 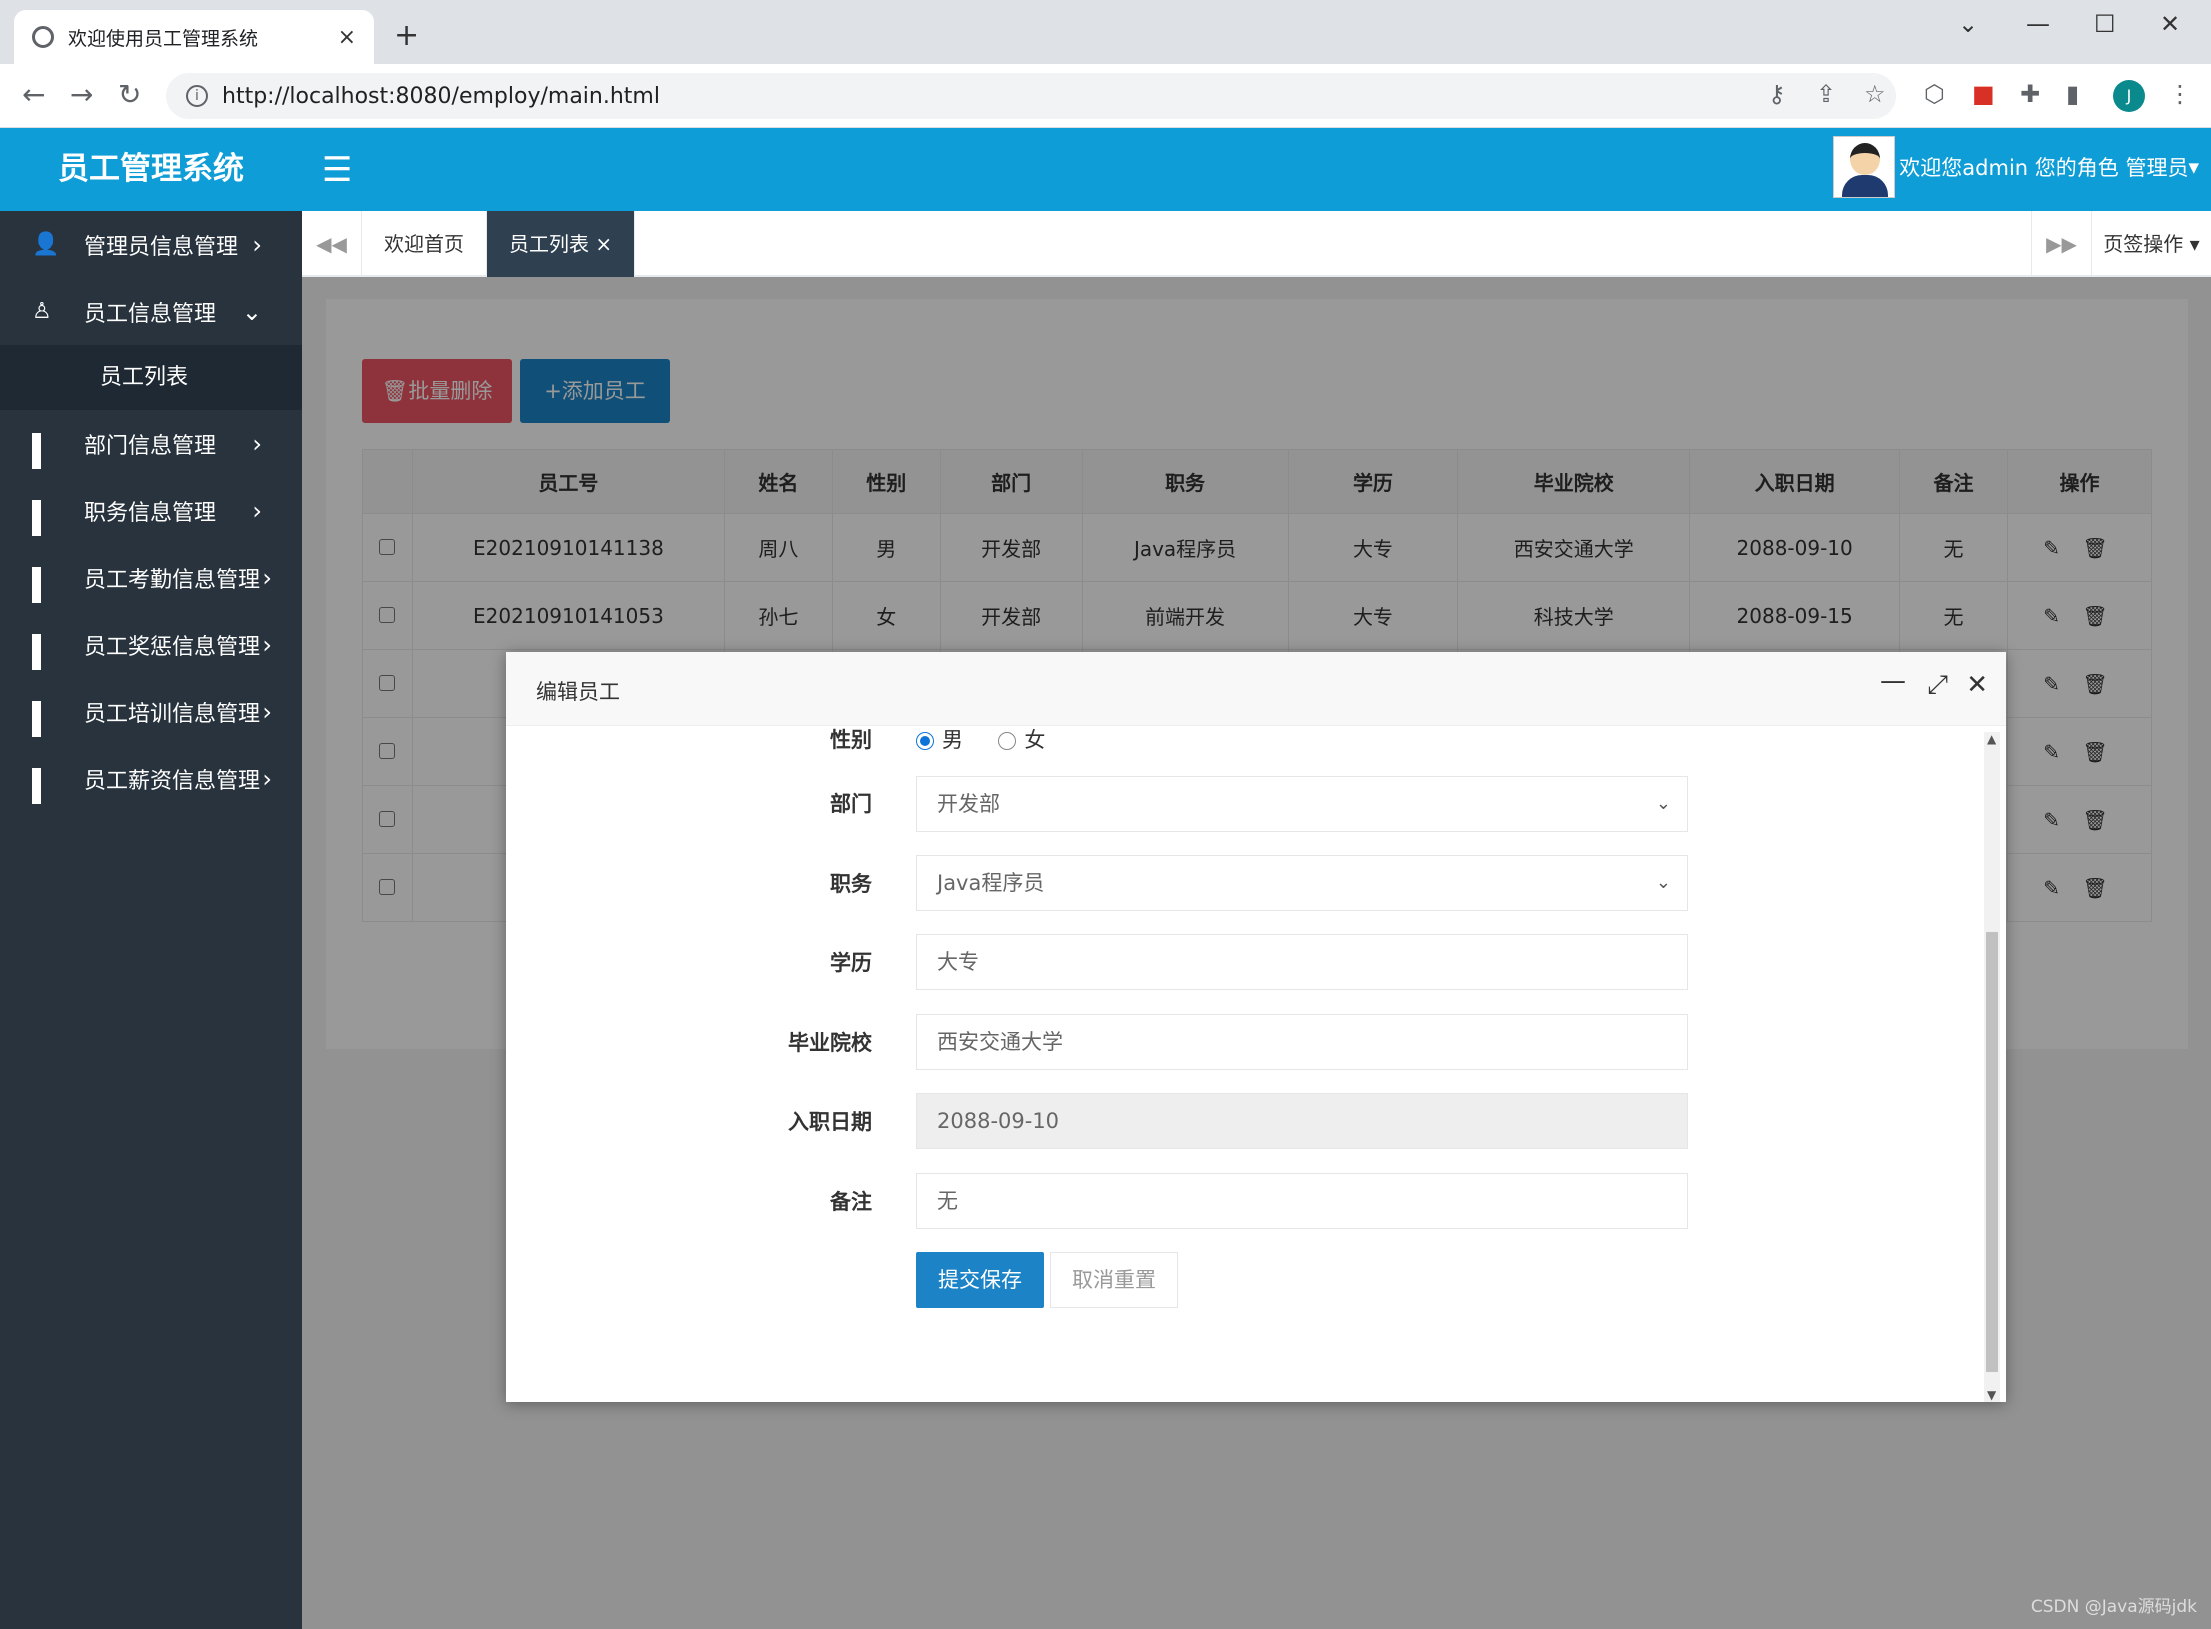 I want to click on welcome-text: 欢迎您admin 您的角色 管理员, so click(x=2044, y=168).